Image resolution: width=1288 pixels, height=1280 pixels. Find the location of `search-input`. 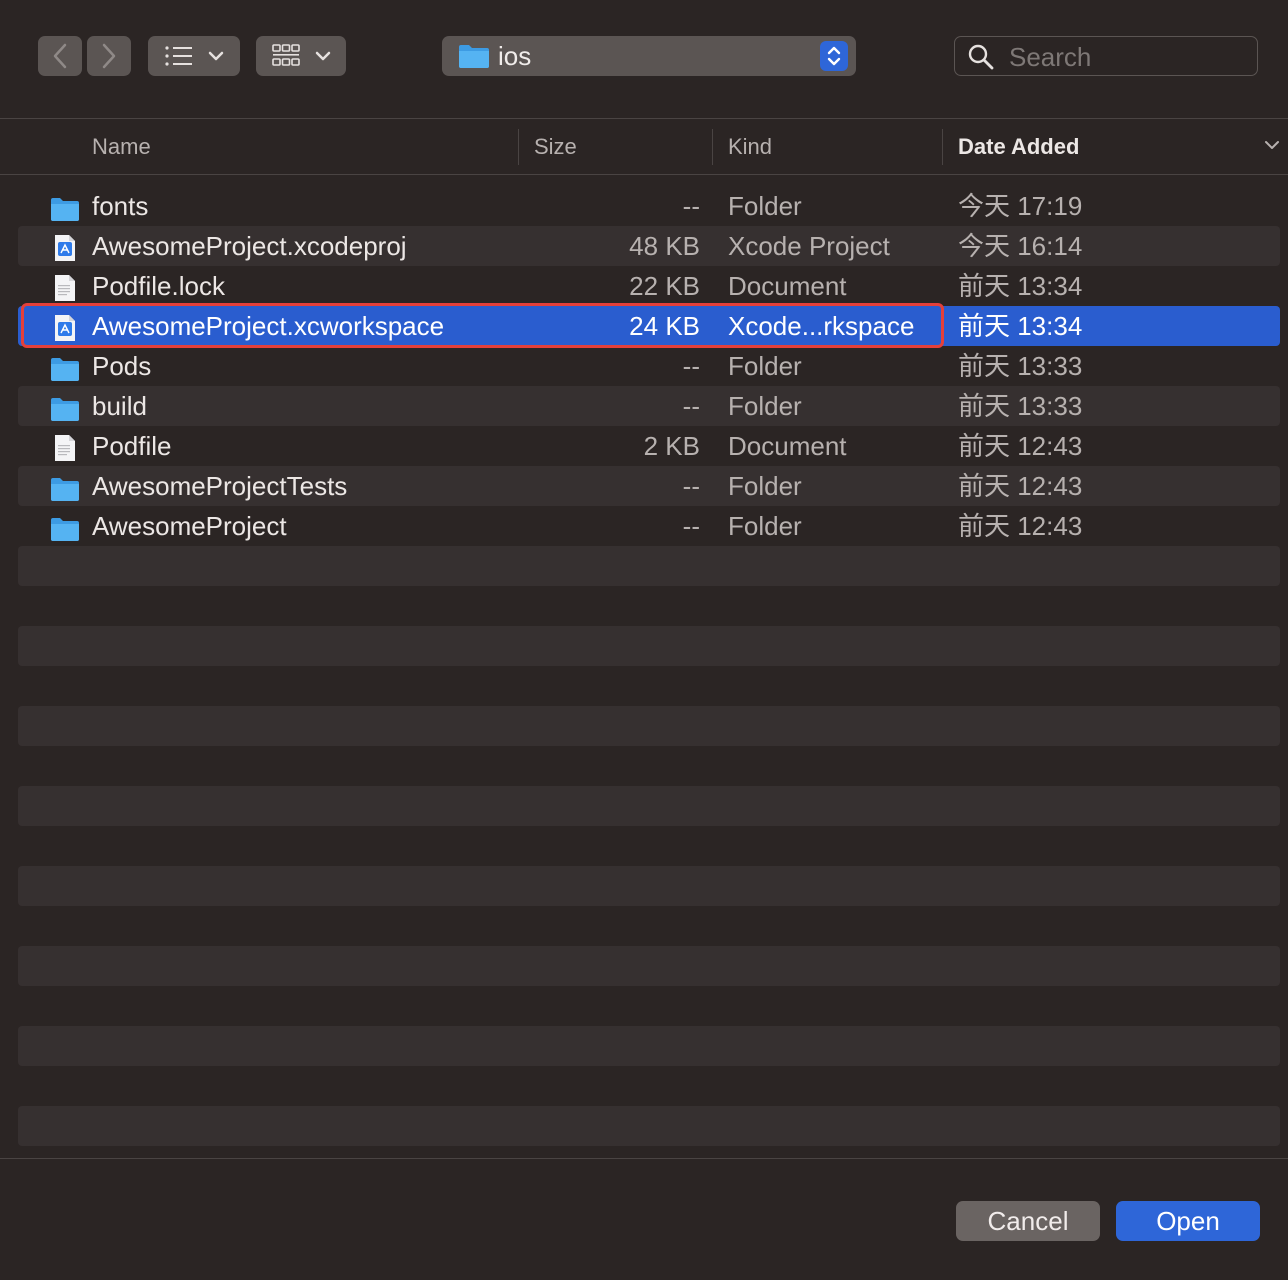

search-input is located at coordinates (1129, 57).